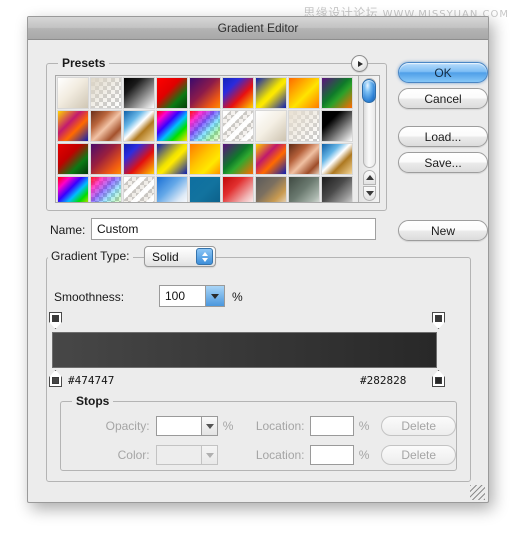  What do you see at coordinates (172, 126) in the screenshot?
I see `preset-swatch-spectrum` at bounding box center [172, 126].